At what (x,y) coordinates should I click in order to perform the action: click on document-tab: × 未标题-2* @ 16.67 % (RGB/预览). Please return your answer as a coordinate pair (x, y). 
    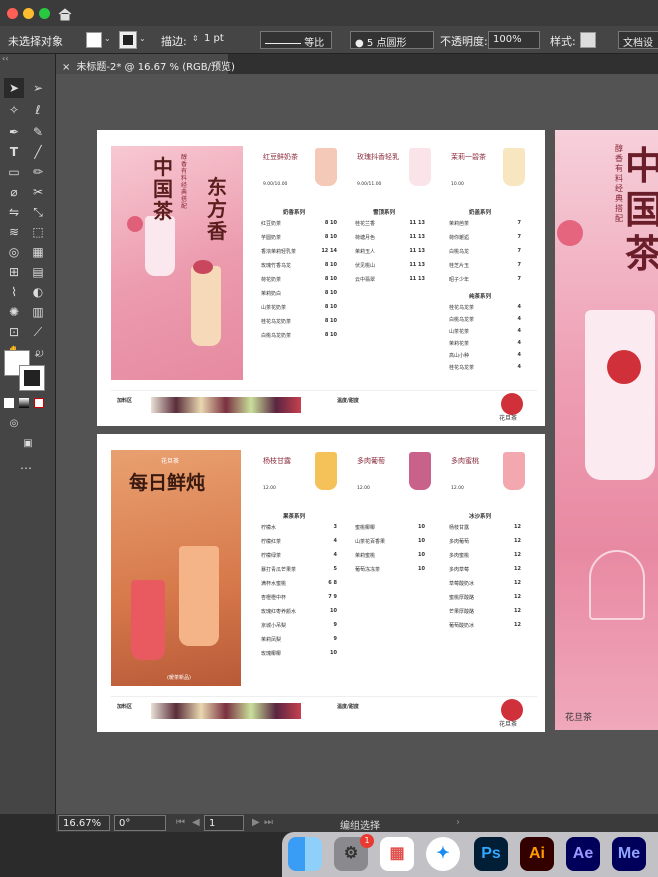
    Looking at the image, I should click on (145, 64).